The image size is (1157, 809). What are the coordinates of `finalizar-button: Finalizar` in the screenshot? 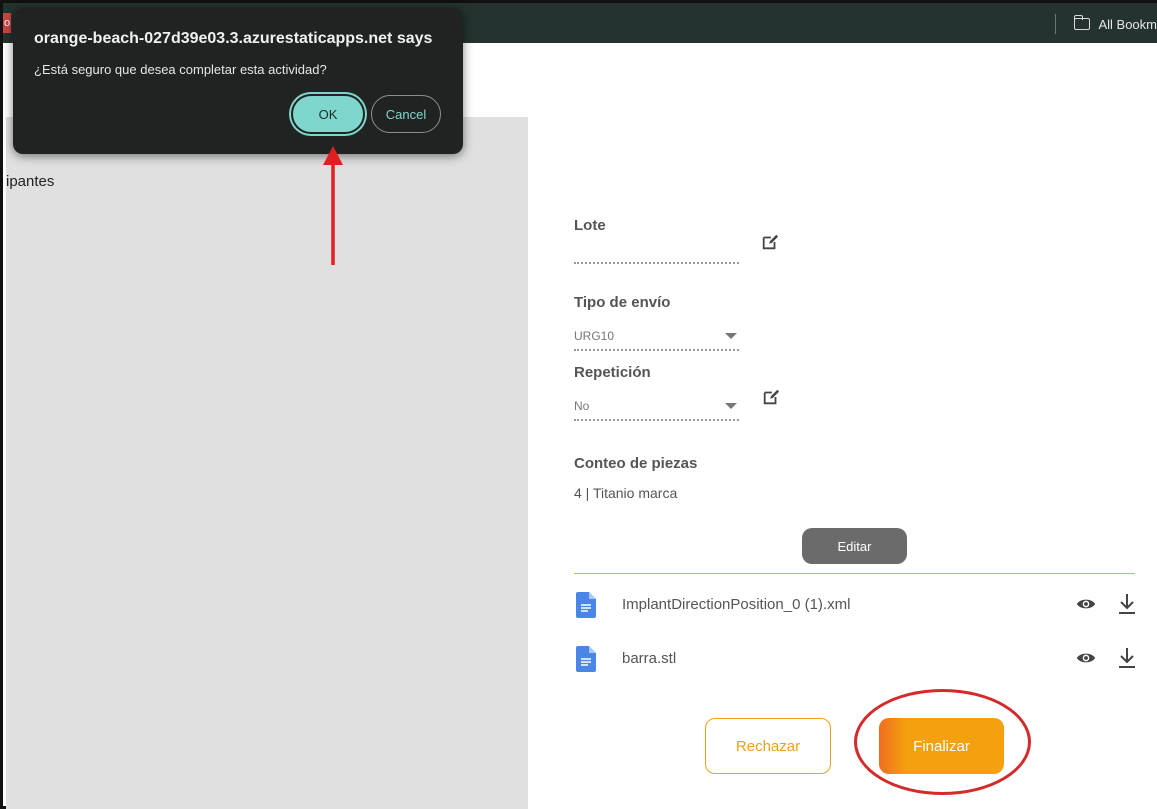 It's located at (941, 746).